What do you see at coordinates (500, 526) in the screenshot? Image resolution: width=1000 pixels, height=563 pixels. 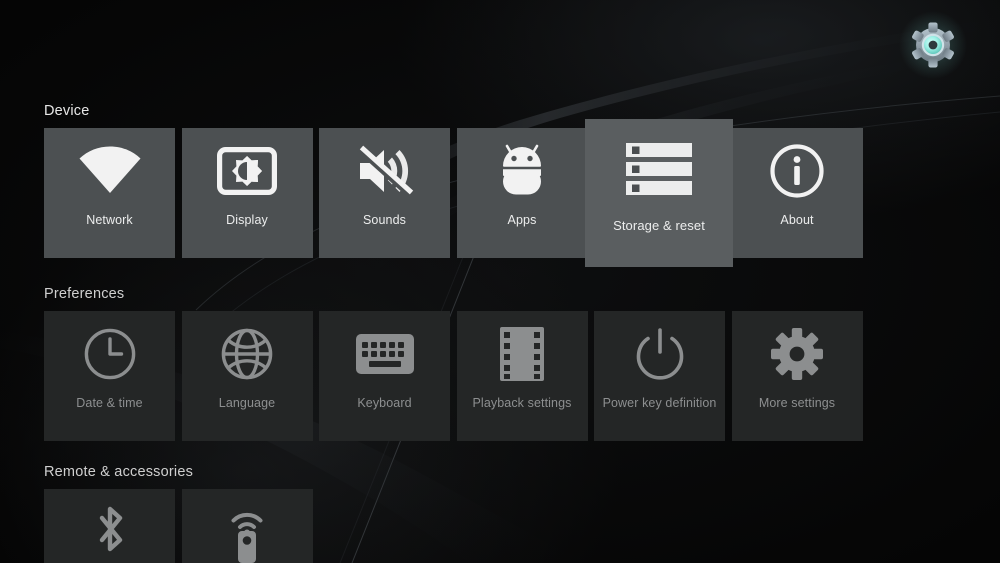 I see `tile-row-remote-accessories` at bounding box center [500, 526].